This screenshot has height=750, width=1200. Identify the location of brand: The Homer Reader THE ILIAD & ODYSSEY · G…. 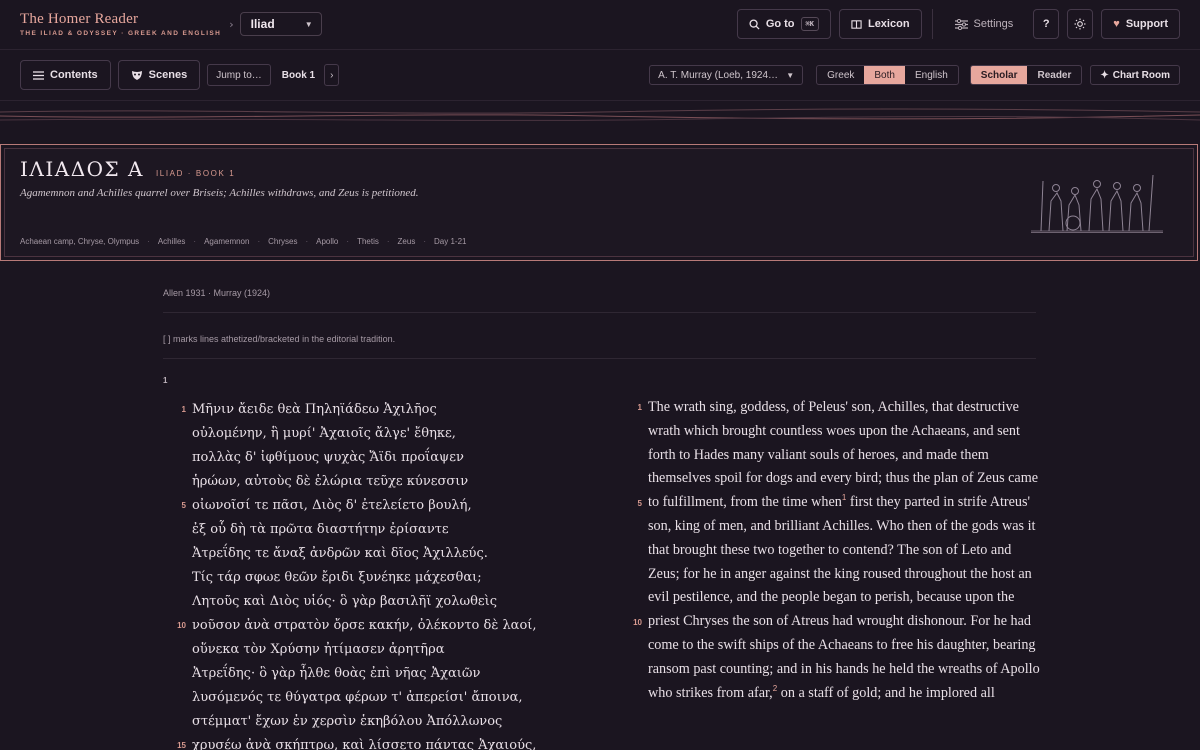
(120, 24).